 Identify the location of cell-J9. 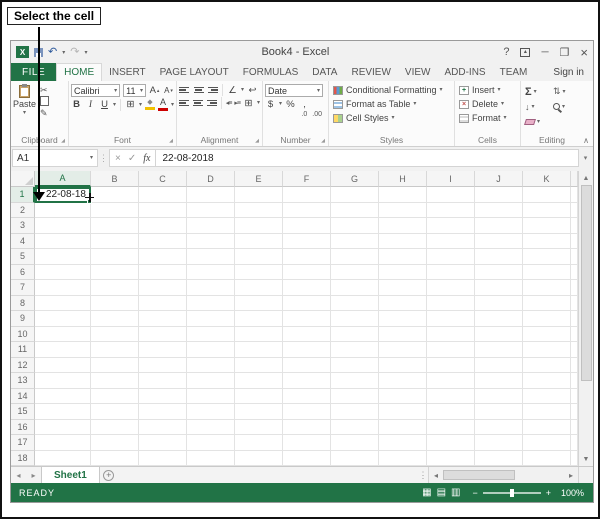
(499, 319).